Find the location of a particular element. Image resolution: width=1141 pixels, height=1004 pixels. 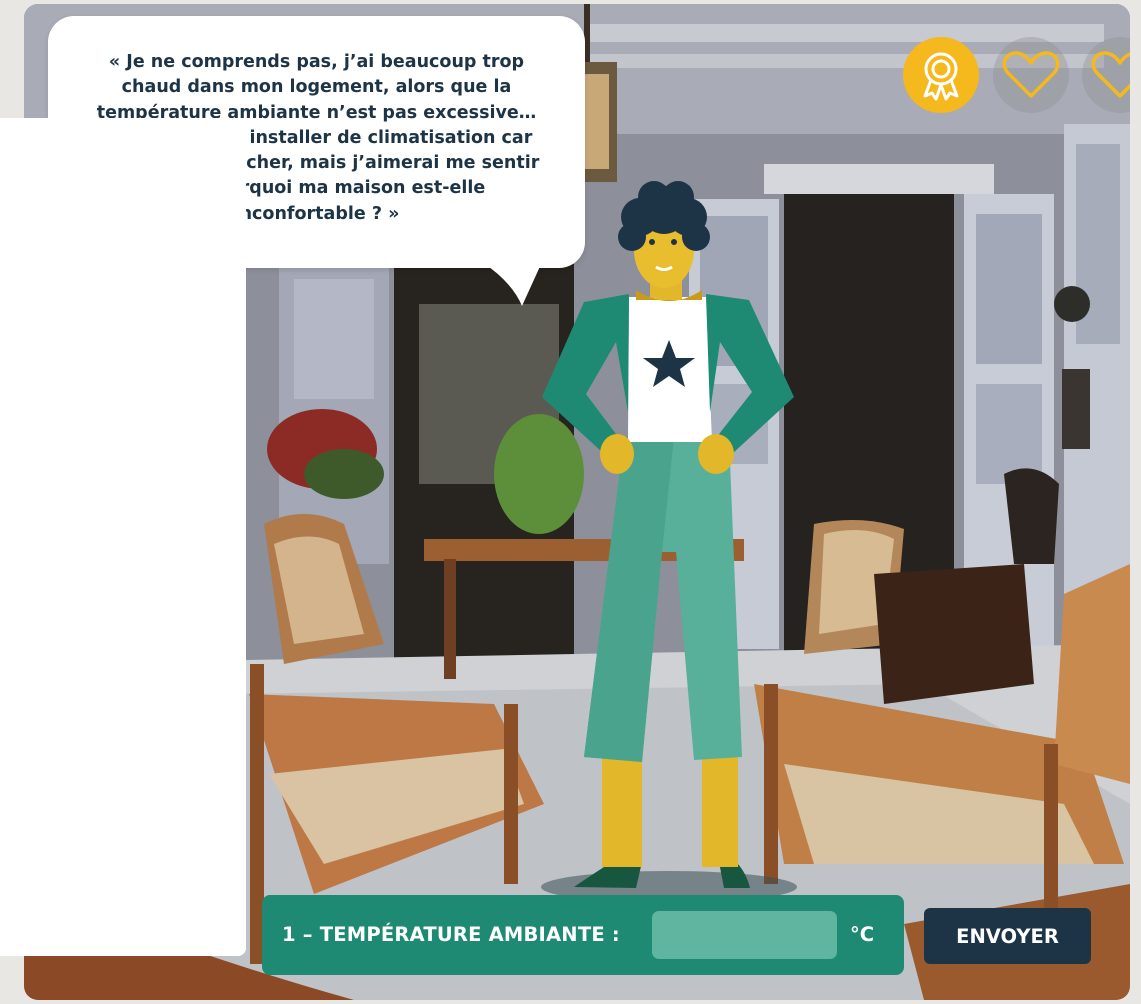

award-ribbon-icon is located at coordinates (941, 75).